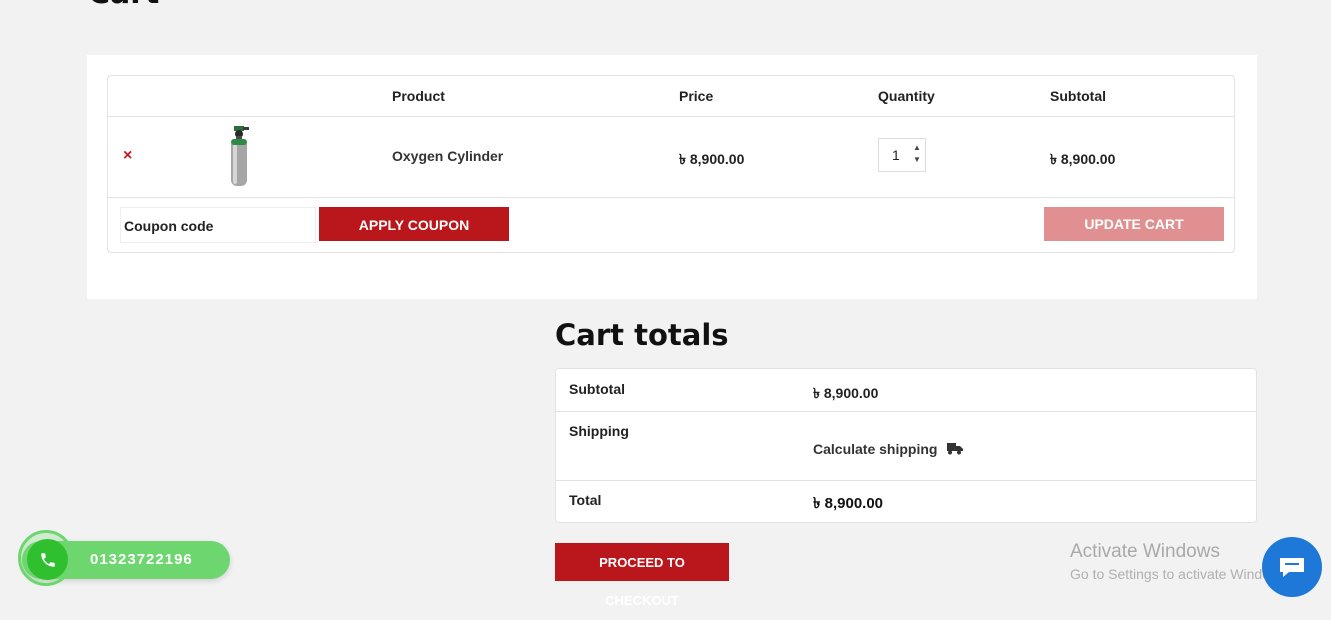  Describe the element at coordinates (906, 96) in the screenshot. I see `header-quantity: Quantity` at that location.